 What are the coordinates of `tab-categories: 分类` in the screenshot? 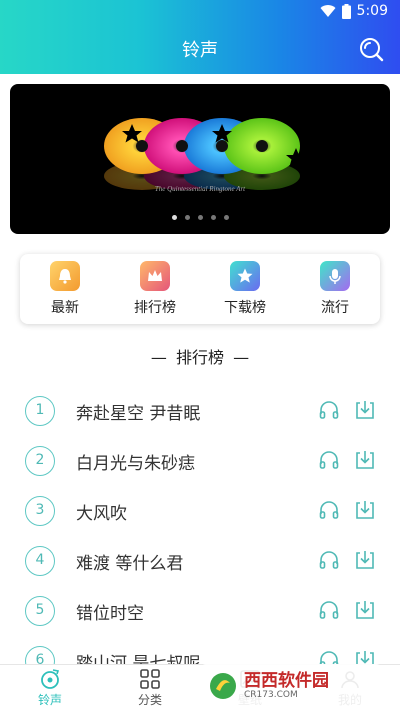 It's located at (150, 686).